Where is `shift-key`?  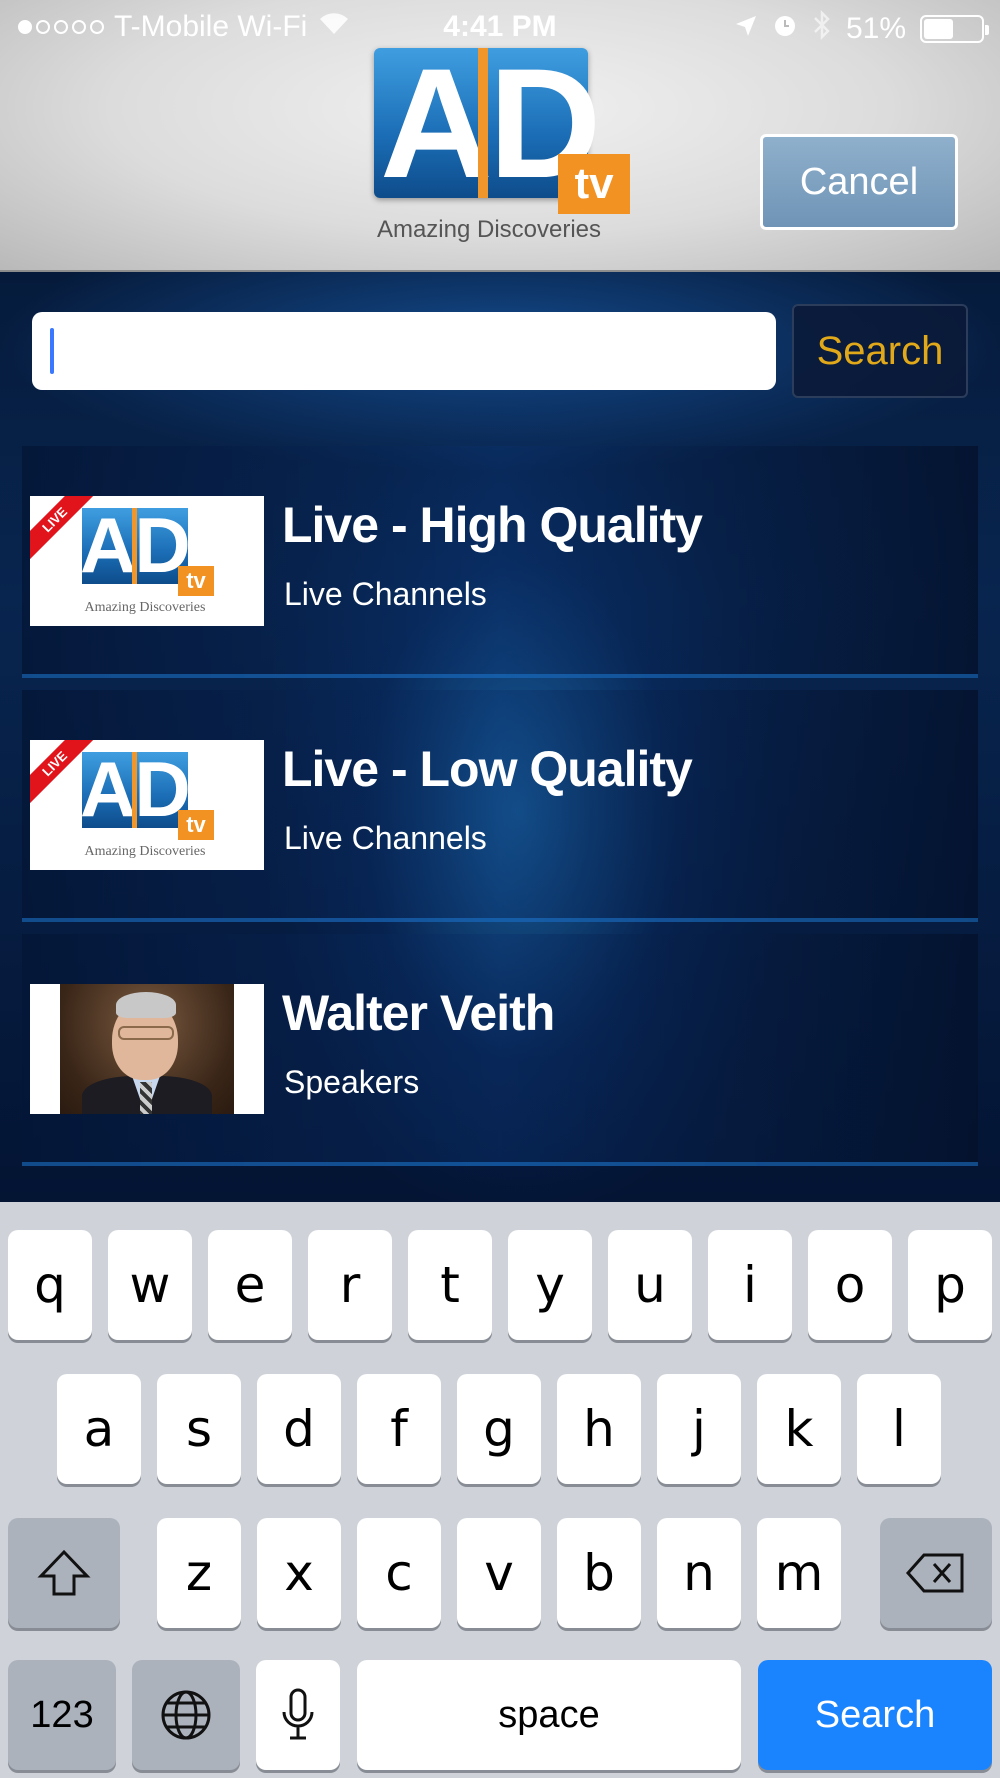
shift-key is located at coordinates (64, 1573).